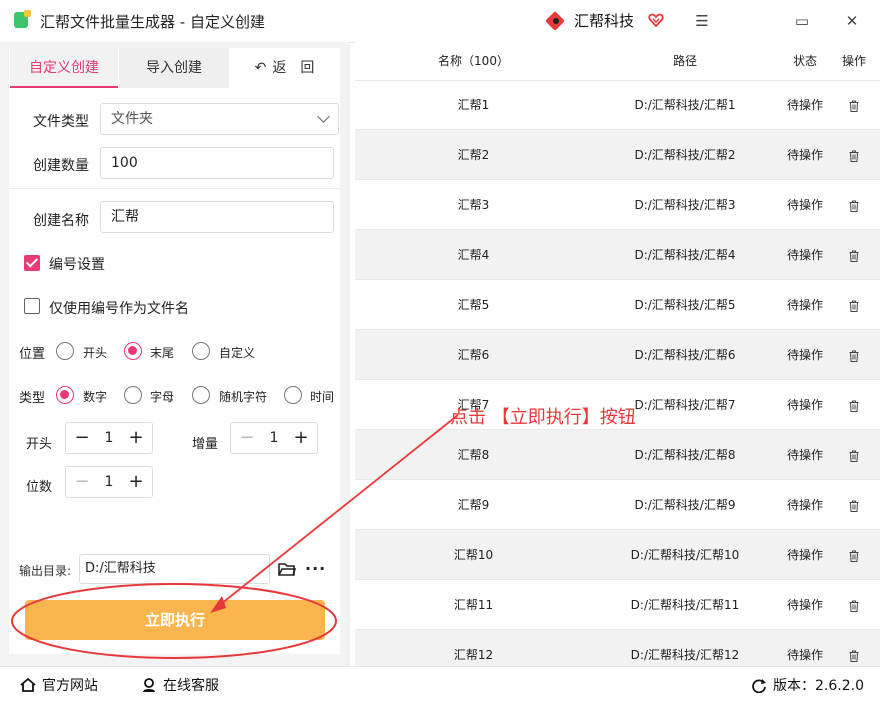 The height and width of the screenshot is (701, 880). I want to click on position-option-start: 开头, so click(95, 353).